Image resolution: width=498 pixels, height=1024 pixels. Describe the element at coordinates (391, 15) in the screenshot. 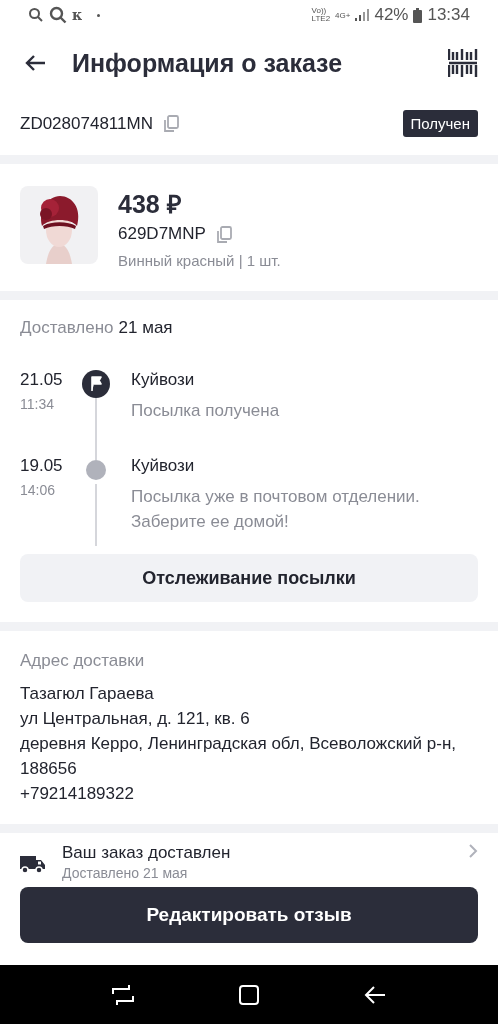

I see `battery-percent: 42%` at that location.